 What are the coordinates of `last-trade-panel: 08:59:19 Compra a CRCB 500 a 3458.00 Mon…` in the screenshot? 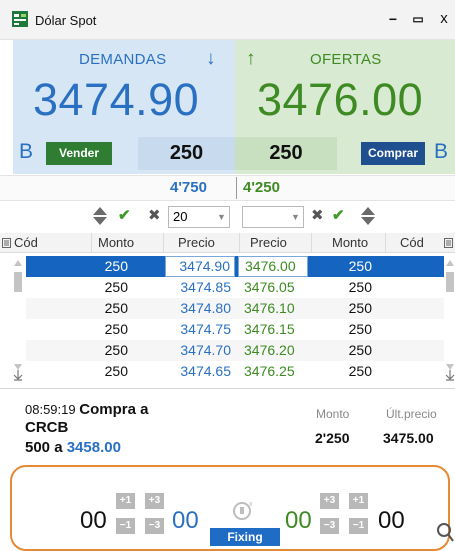 It's located at (235, 430).